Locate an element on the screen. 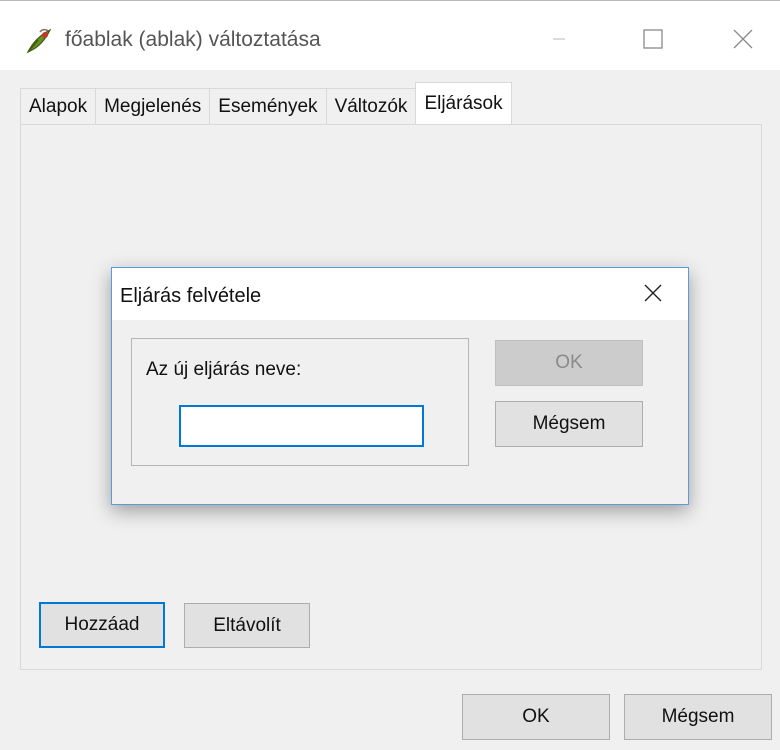  maximize-icon is located at coordinates (653, 41).